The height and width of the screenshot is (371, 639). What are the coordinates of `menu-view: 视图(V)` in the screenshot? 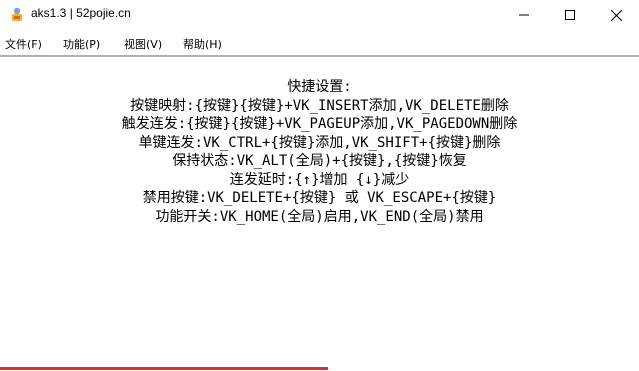 It's located at (143, 44).